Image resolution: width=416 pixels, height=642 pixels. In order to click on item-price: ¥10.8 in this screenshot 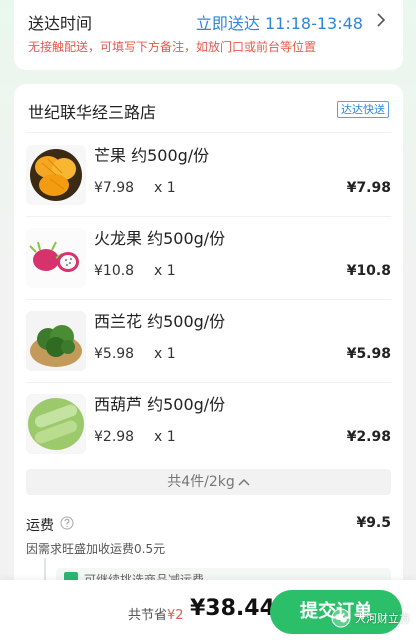, I will do `click(114, 271)`.